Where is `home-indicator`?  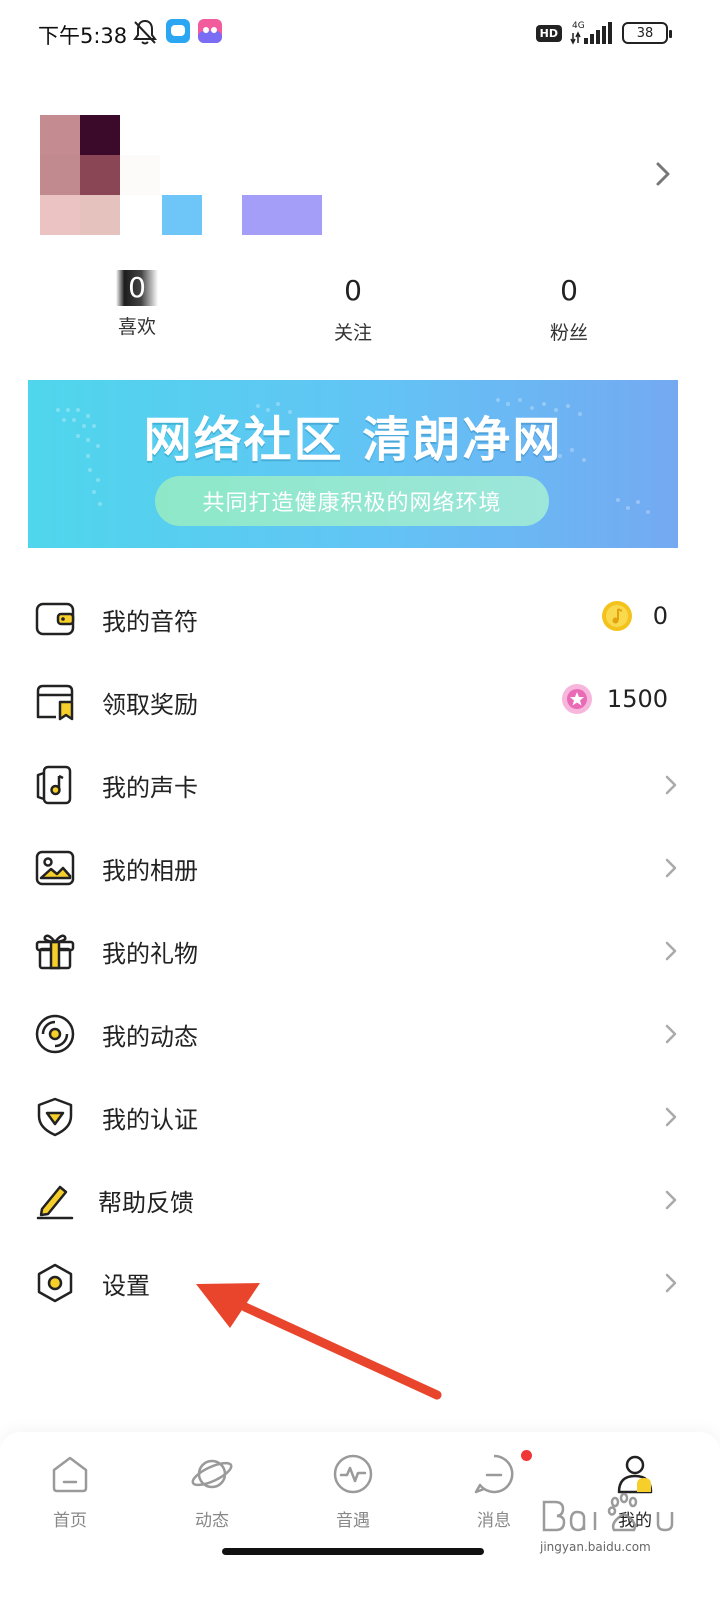
home-indicator is located at coordinates (353, 1551).